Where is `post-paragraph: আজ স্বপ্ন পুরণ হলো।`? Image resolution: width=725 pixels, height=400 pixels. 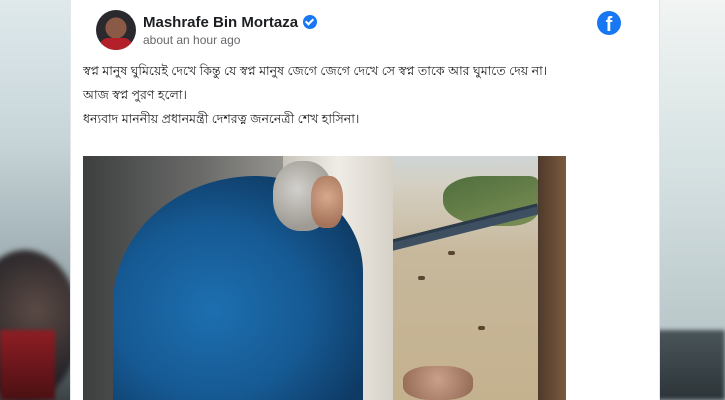 post-paragraph: আজ স্বপ্ন পুরণ হলো। is located at coordinates (135, 95).